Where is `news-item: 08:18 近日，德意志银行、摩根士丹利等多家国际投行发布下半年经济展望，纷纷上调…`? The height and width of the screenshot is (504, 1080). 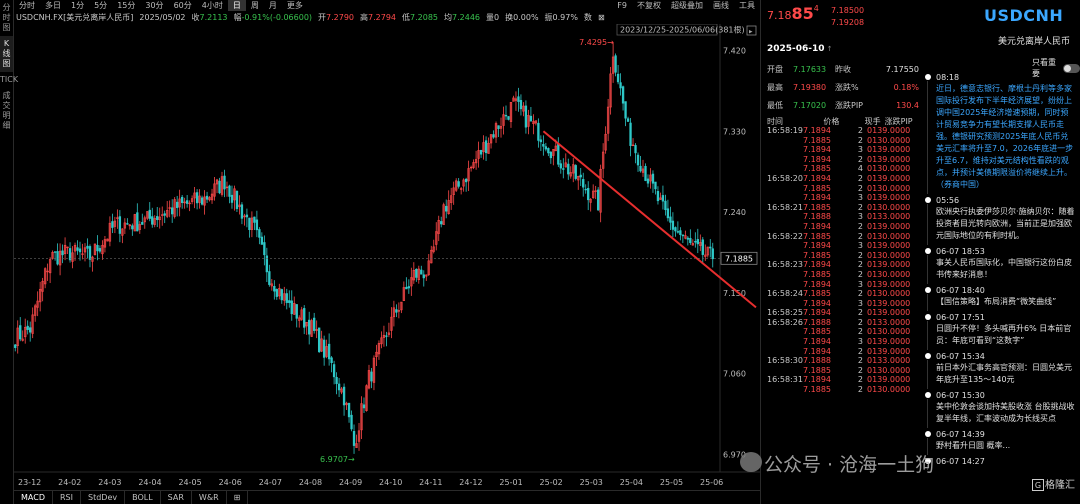 news-item: 08:18 近日，德意志银行、摩根士丹利等多家国际投行发布下半年经济展望，纷纷上调… is located at coordinates (1001, 133).